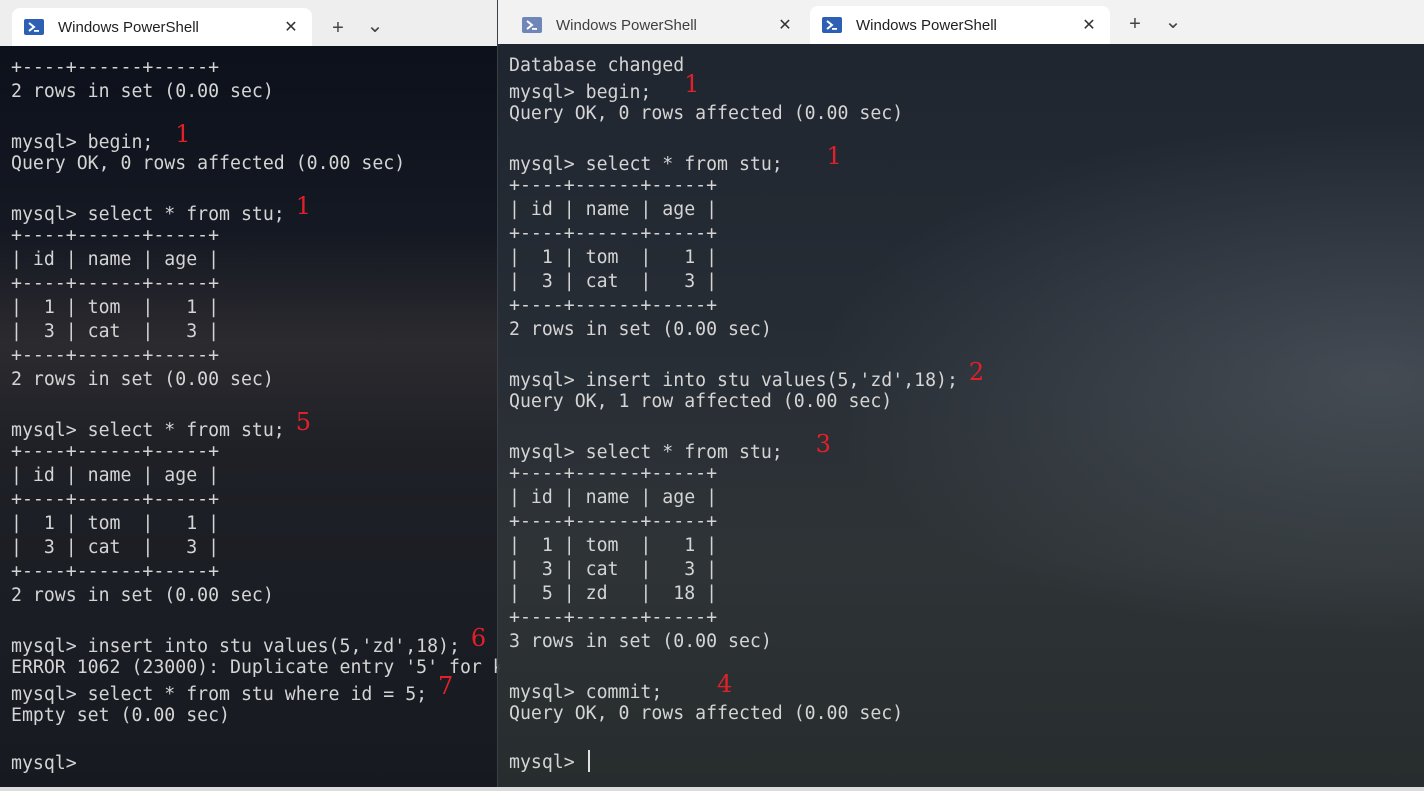  I want to click on line-text: Empty set (0.00 sec), so click(120, 715).